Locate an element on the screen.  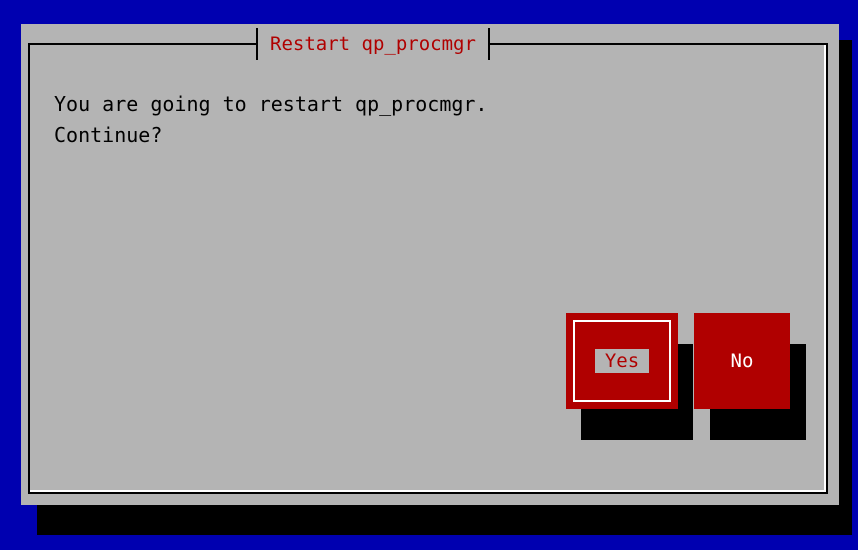
dialog-shadow-right is located at coordinates (845, 287).